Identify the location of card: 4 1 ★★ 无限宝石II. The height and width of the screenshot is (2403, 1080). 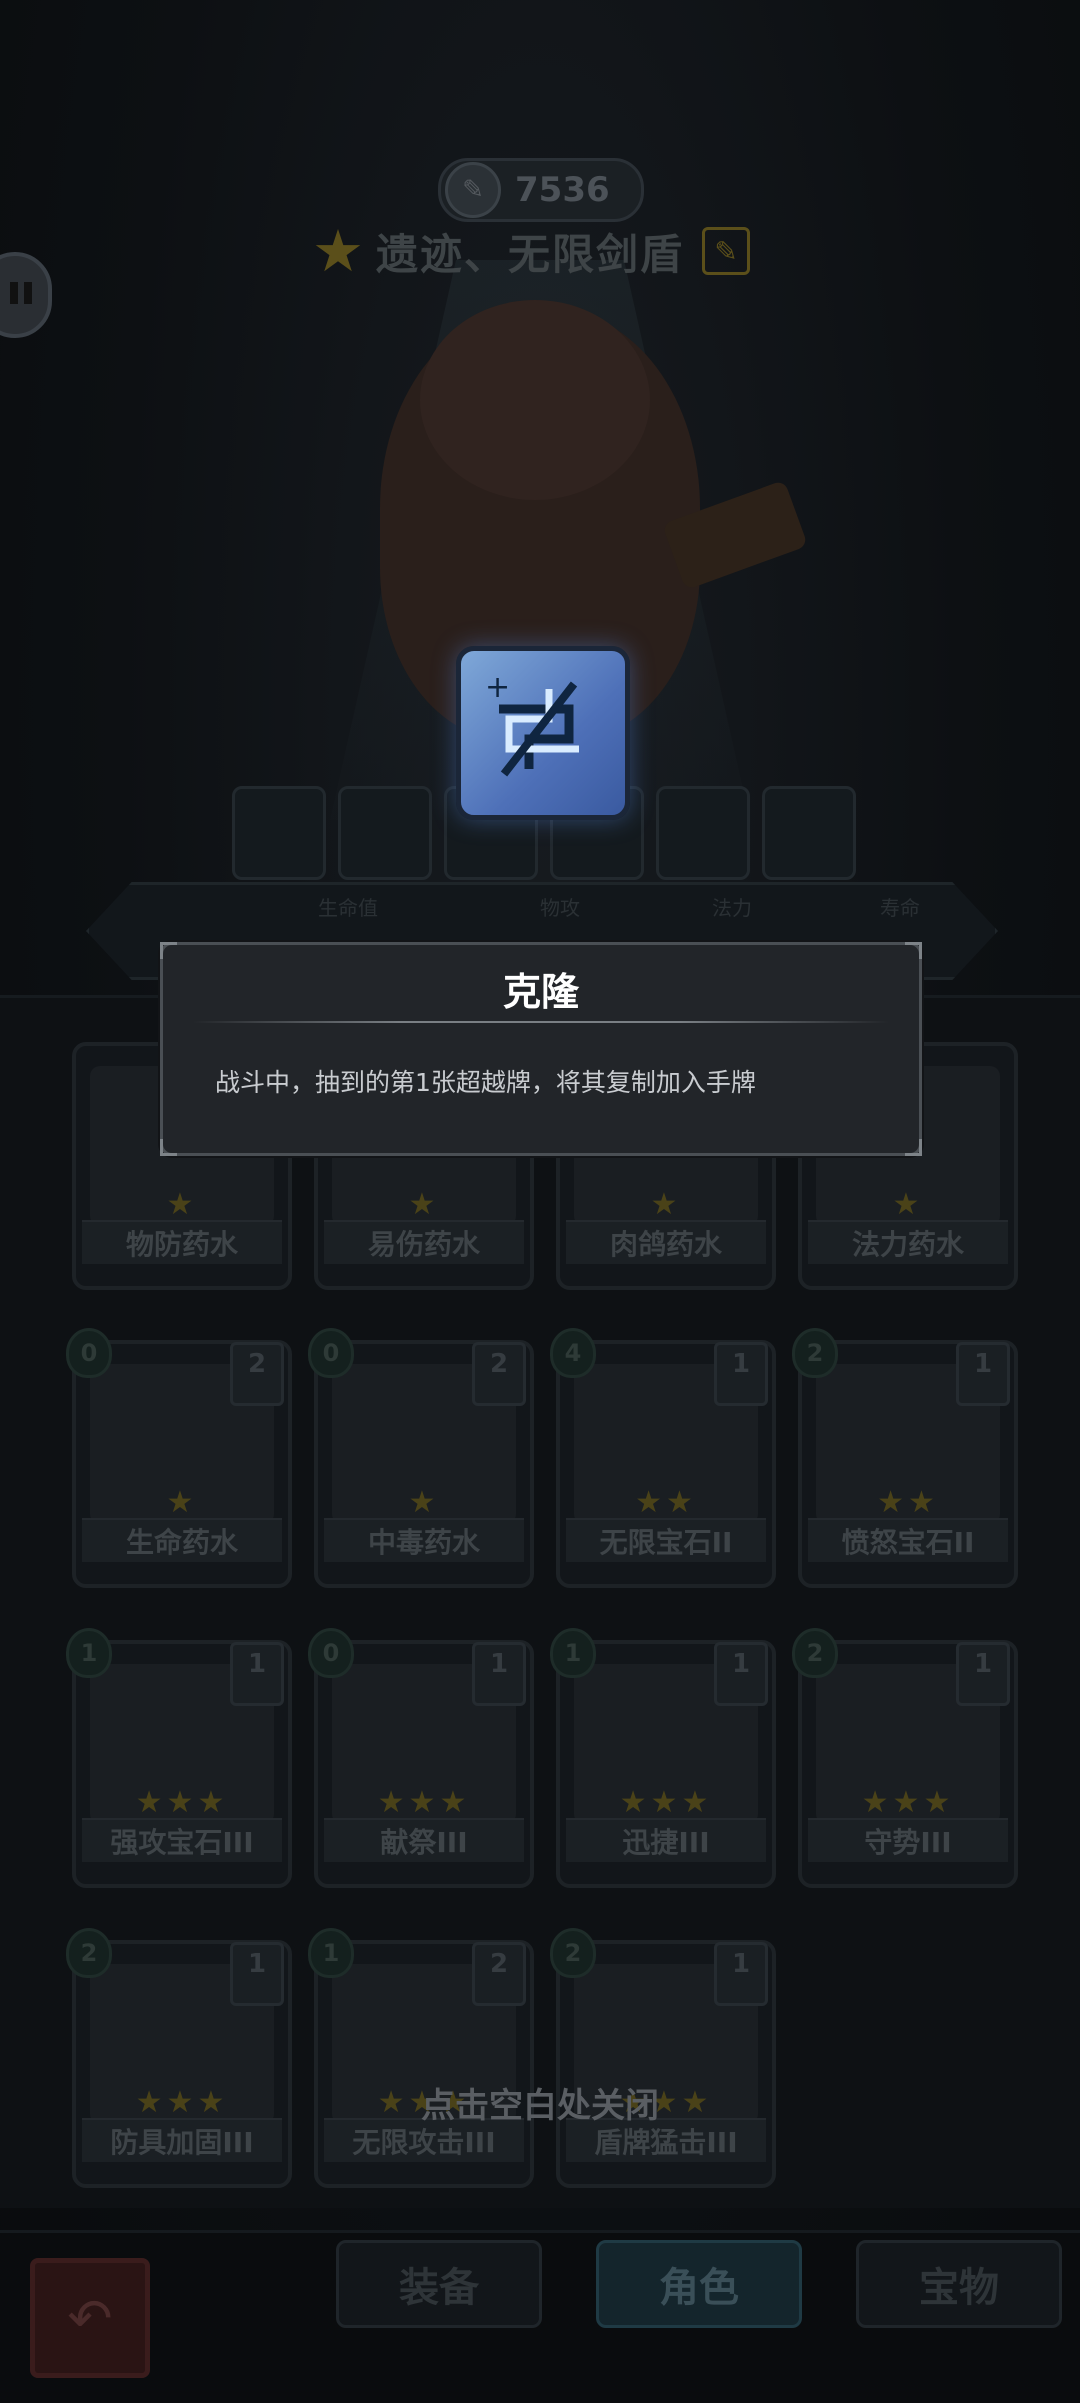
(663, 1458).